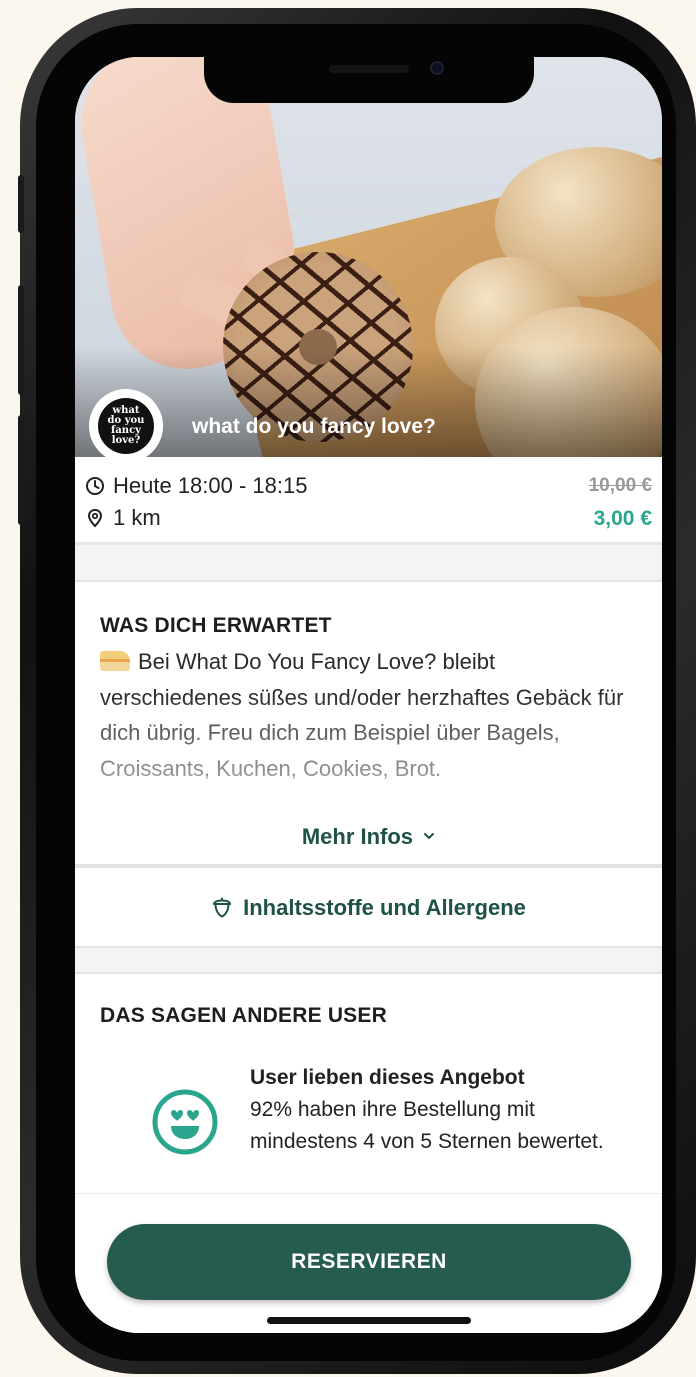 Image resolution: width=696 pixels, height=1377 pixels. I want to click on pickup-time-row: Heute 18:00 - 18:15, so click(196, 486).